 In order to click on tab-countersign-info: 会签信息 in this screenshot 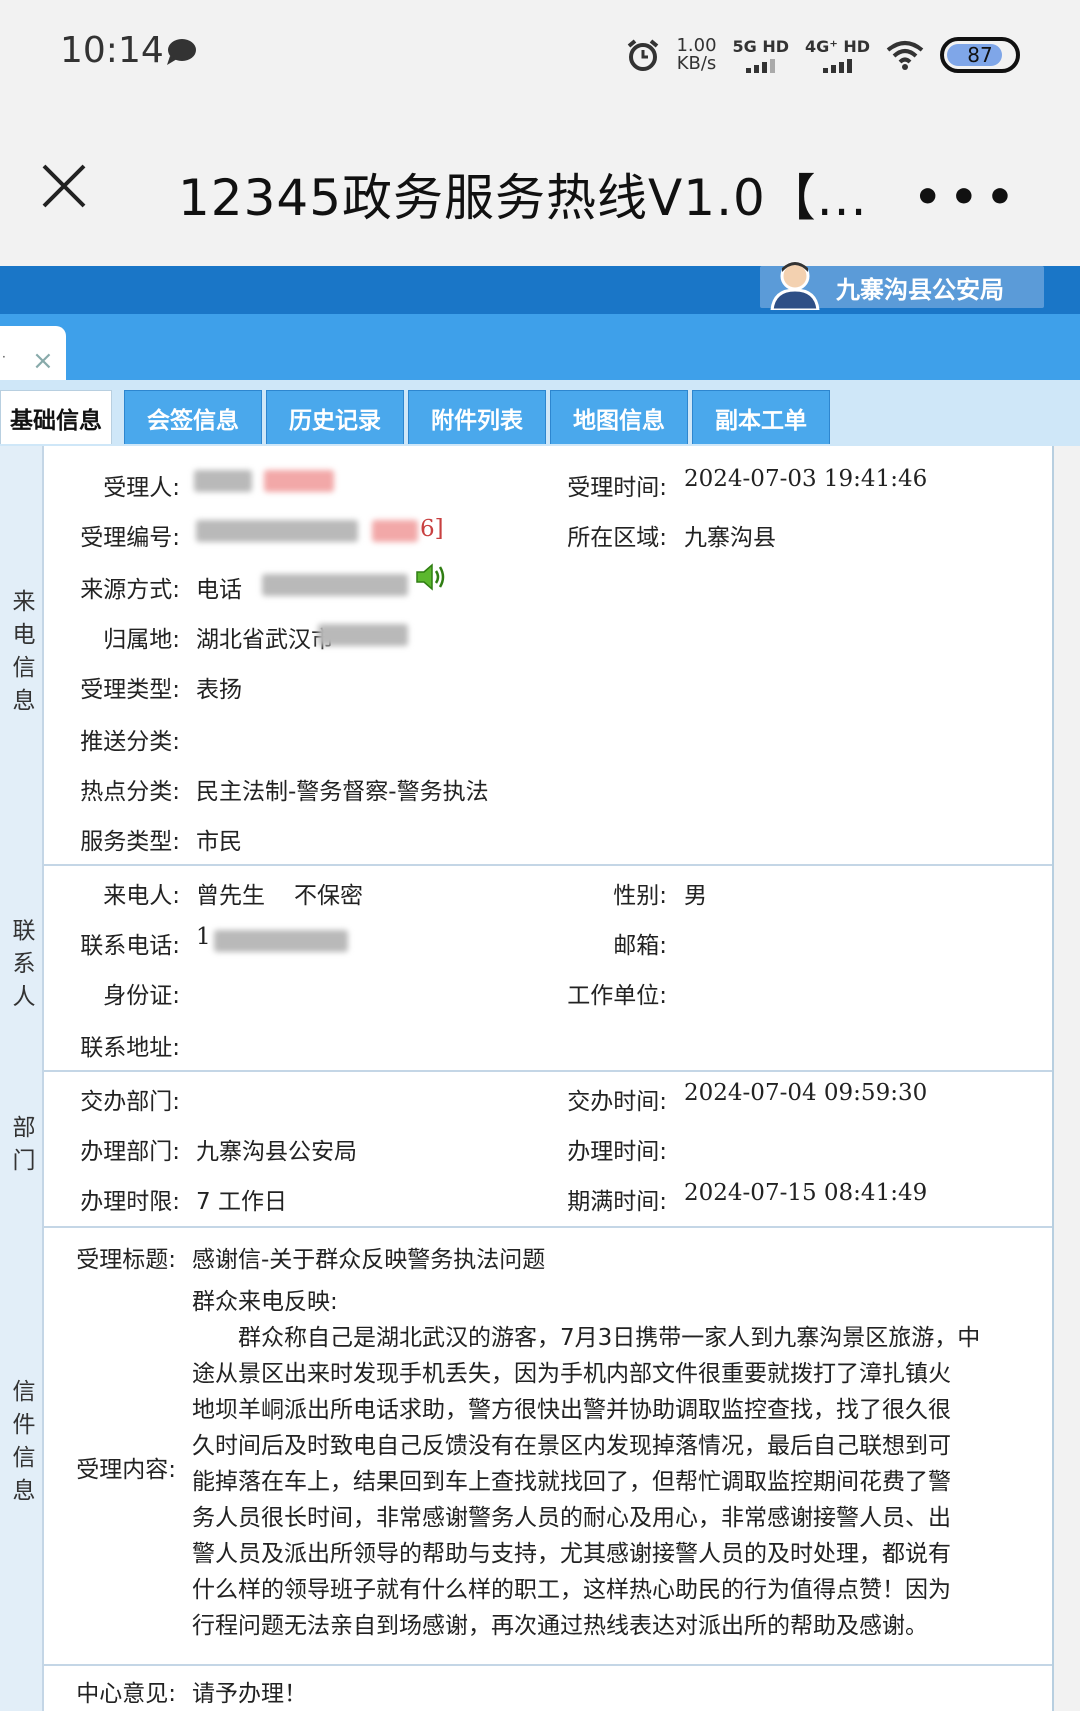, I will do `click(193, 417)`.